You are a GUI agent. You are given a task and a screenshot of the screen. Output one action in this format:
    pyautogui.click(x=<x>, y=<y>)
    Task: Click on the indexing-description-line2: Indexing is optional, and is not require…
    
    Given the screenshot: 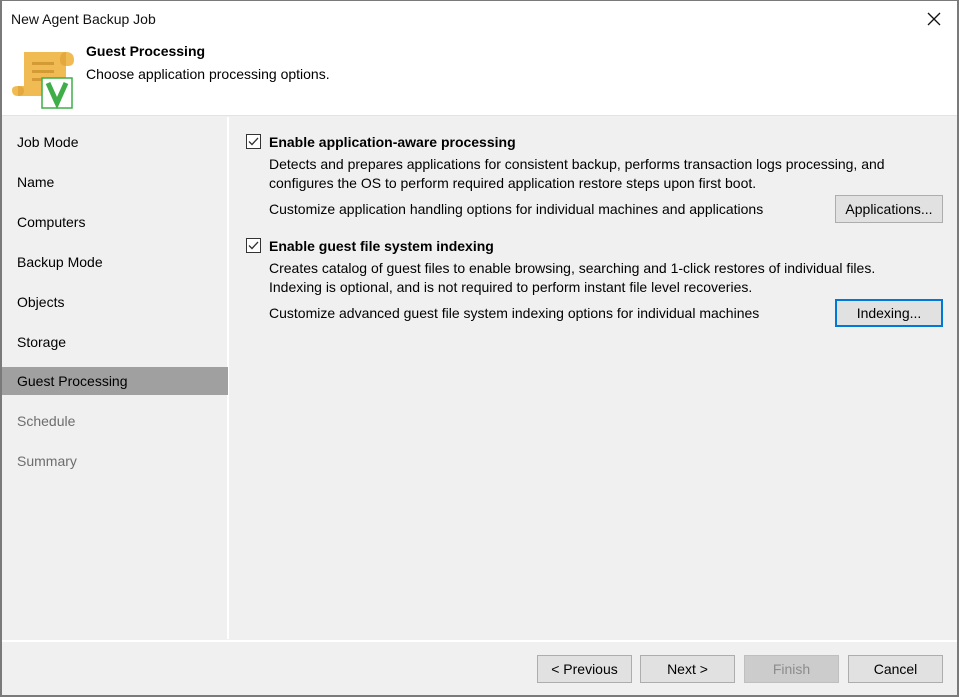 What is the action you would take?
    pyautogui.click(x=511, y=287)
    